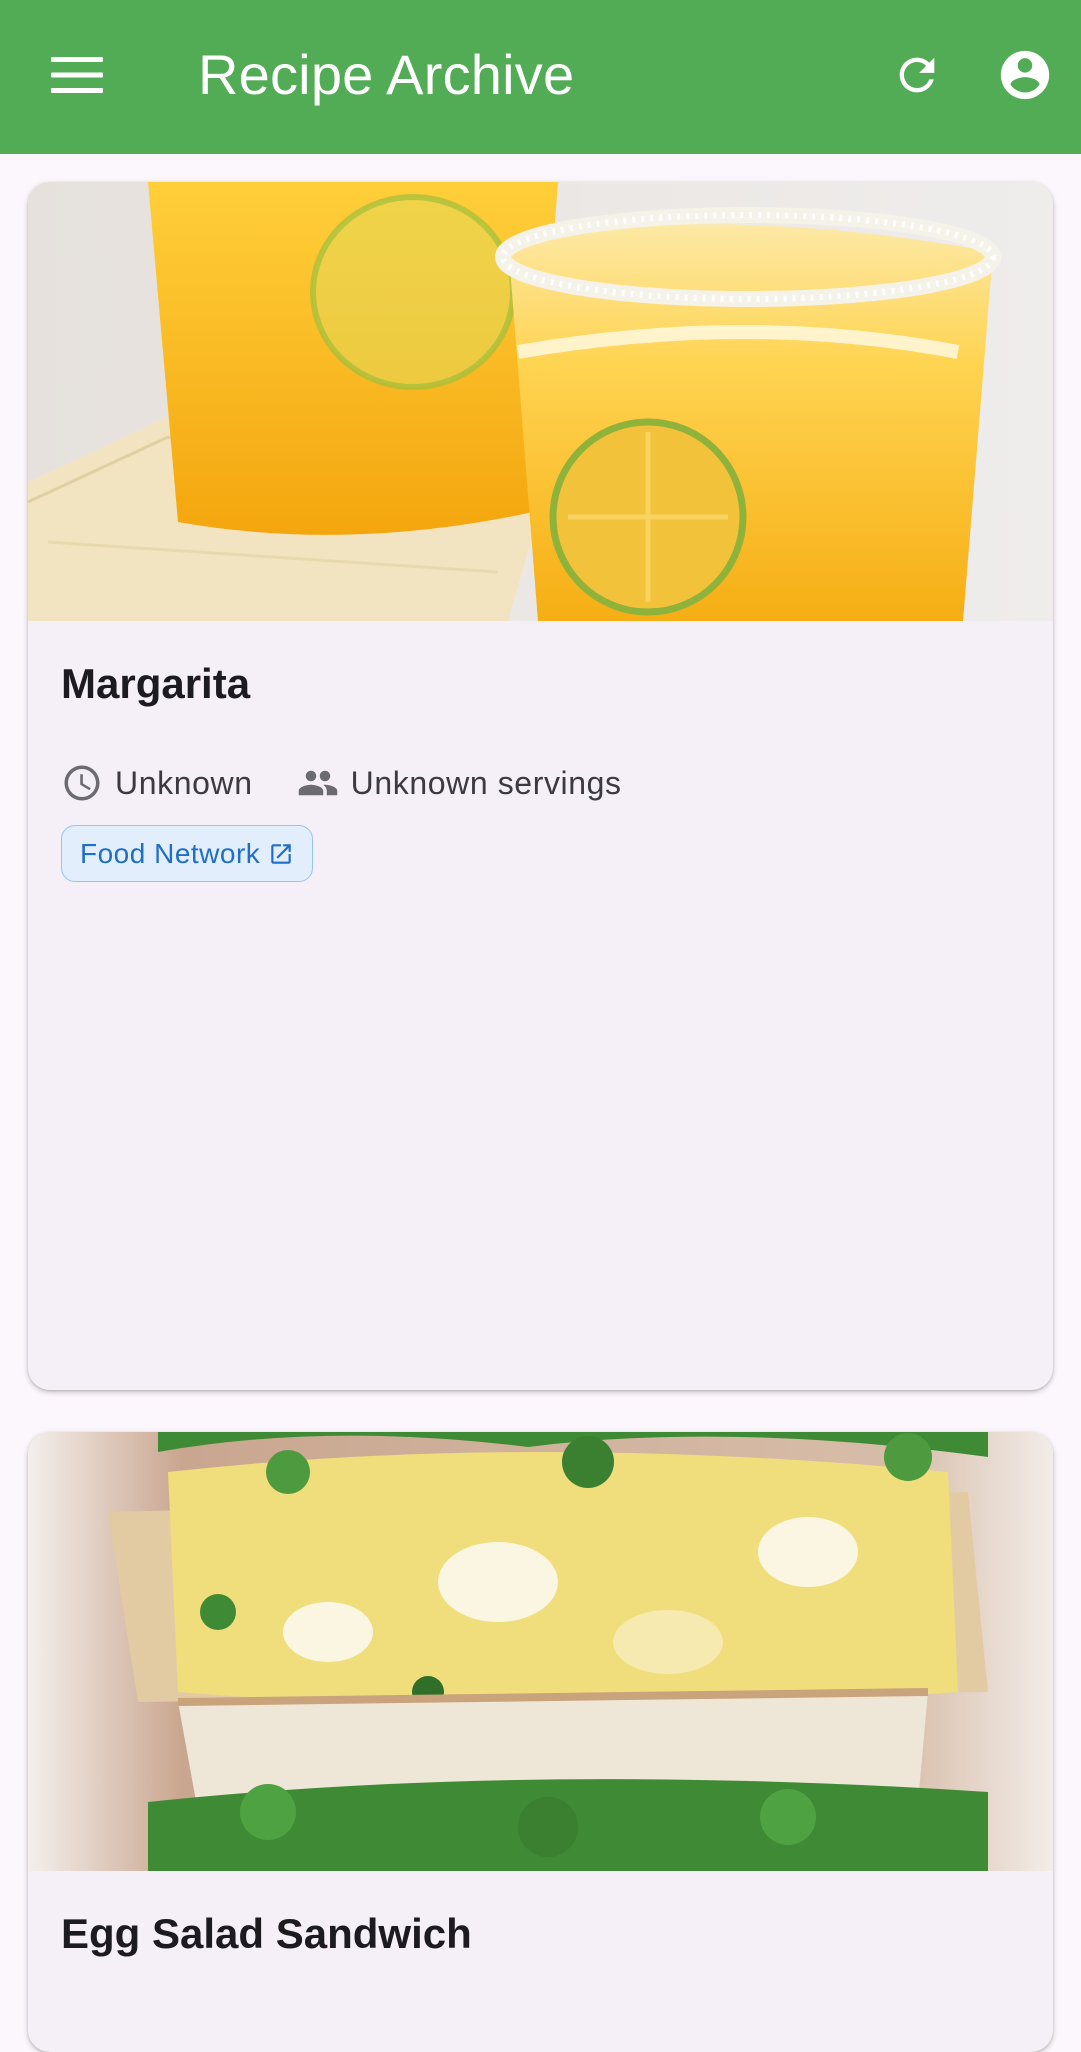  I want to click on clock-icon, so click(82, 783).